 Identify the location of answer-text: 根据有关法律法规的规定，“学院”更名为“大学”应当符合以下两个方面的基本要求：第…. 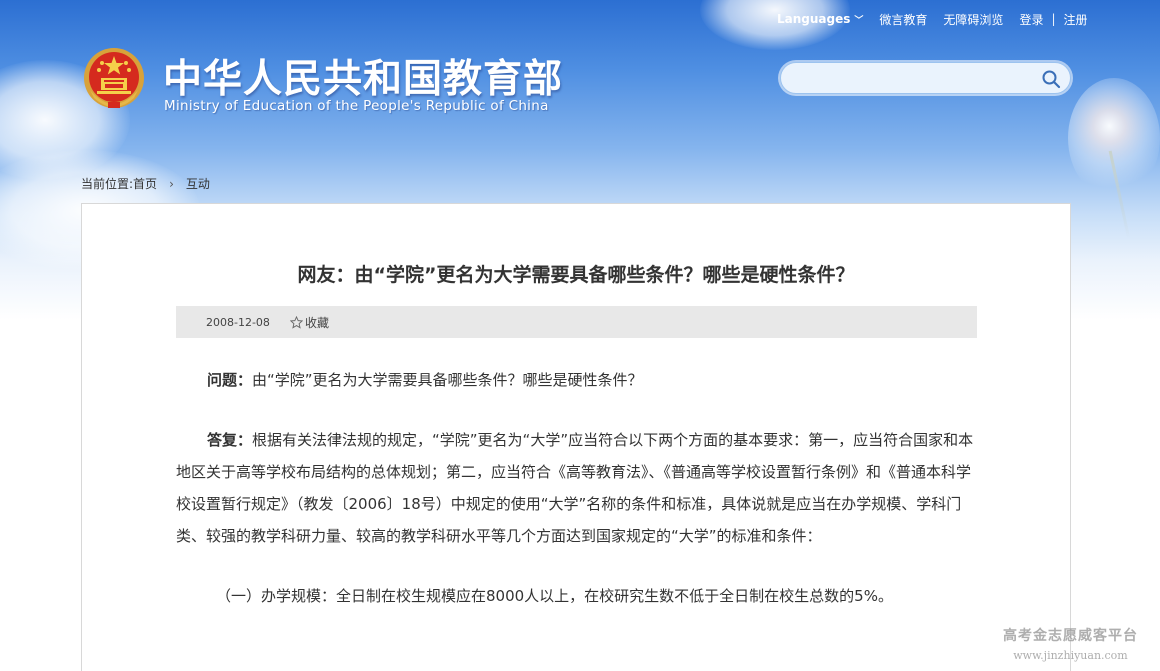
(575, 488).